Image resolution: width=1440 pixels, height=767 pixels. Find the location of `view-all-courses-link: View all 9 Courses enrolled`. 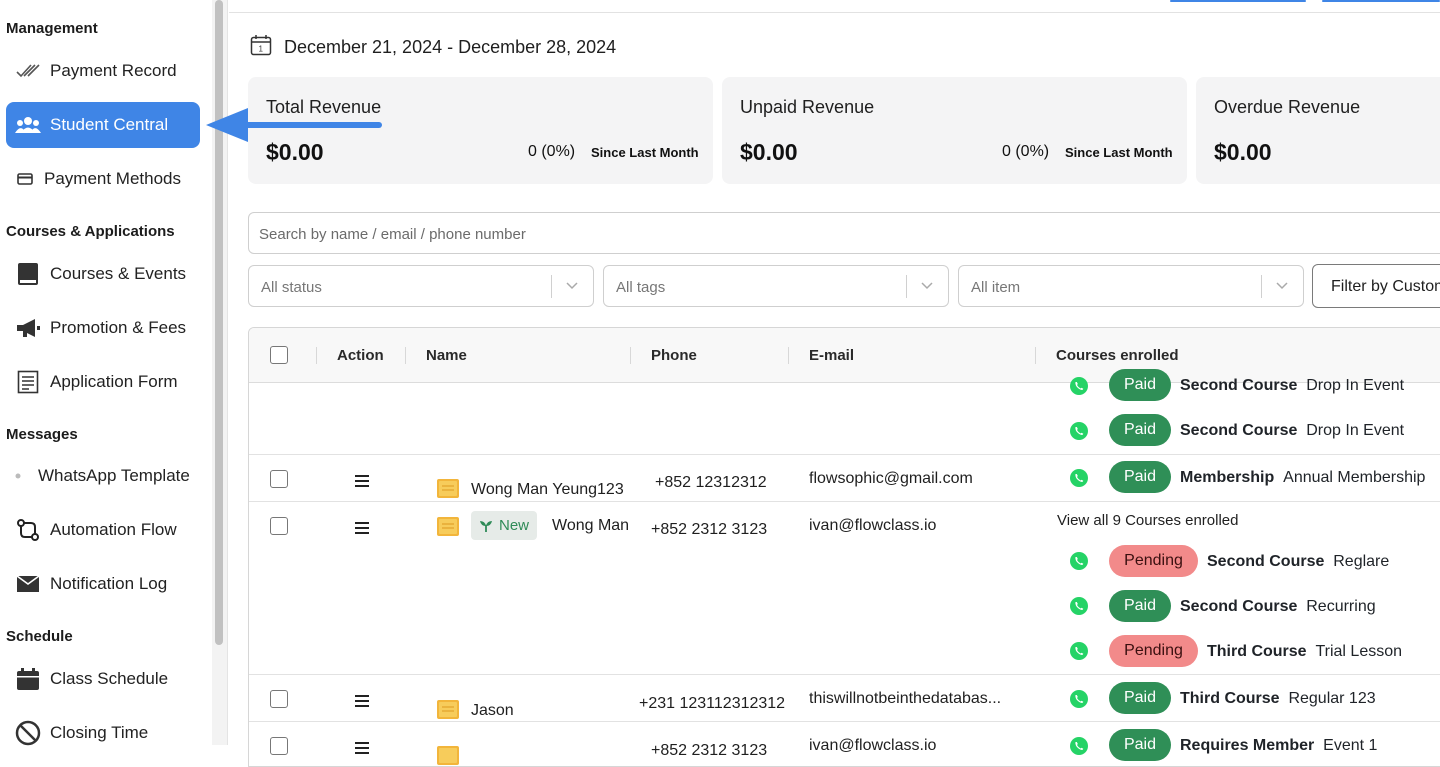

view-all-courses-link: View all 9 Courses enrolled is located at coordinates (1148, 520).